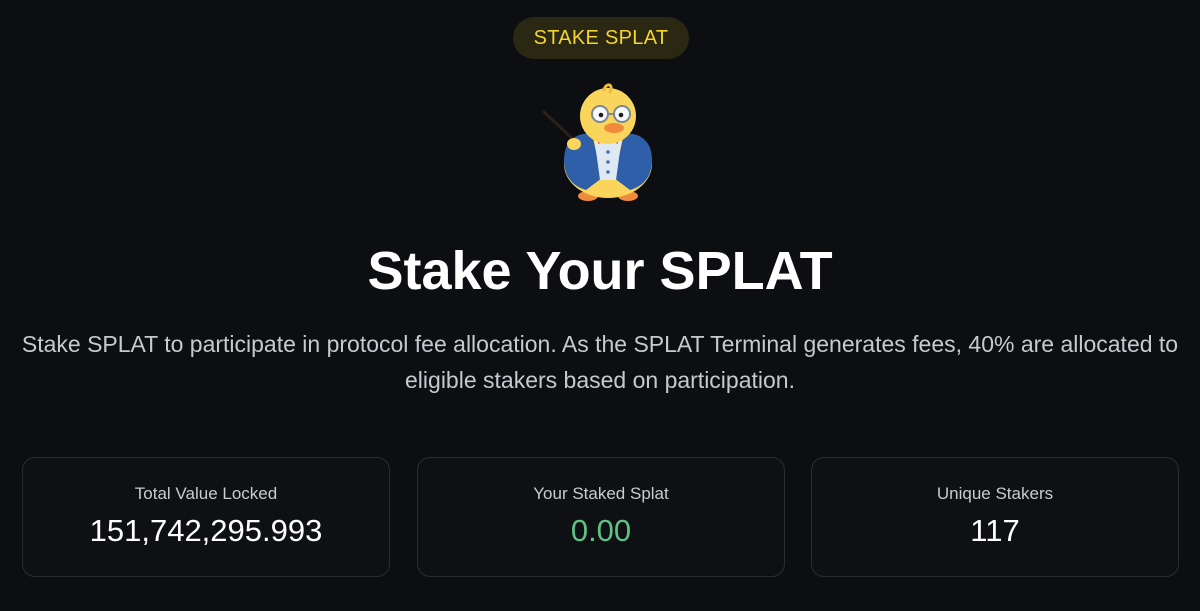 The image size is (1200, 611). I want to click on stat-value: 117, so click(995, 530).